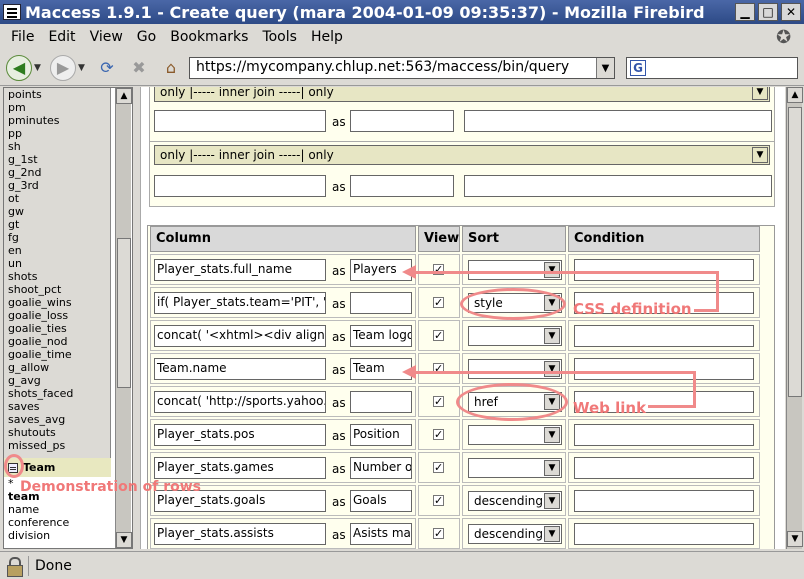  What do you see at coordinates (59, 419) in the screenshot?
I see `sidebar-field-item: saves_avg` at bounding box center [59, 419].